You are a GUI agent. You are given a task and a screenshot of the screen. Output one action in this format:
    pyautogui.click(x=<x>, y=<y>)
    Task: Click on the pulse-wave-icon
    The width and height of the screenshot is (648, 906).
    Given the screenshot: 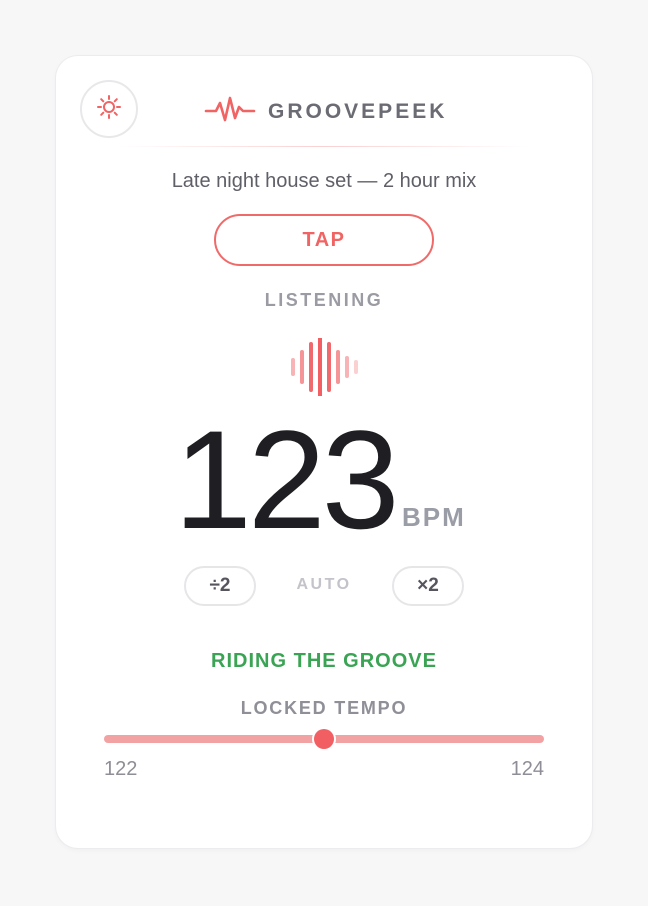 What is the action you would take?
    pyautogui.click(x=230, y=112)
    